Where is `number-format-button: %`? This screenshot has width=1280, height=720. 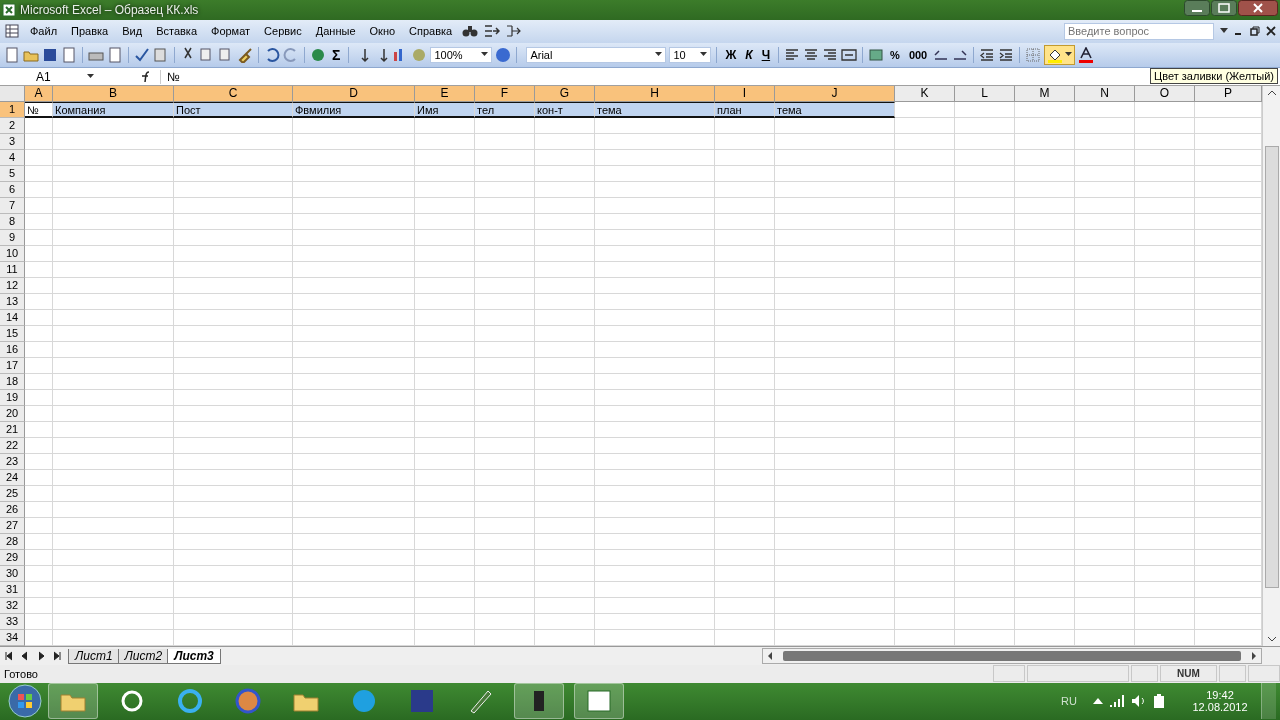
number-format-button: % is located at coordinates (895, 54).